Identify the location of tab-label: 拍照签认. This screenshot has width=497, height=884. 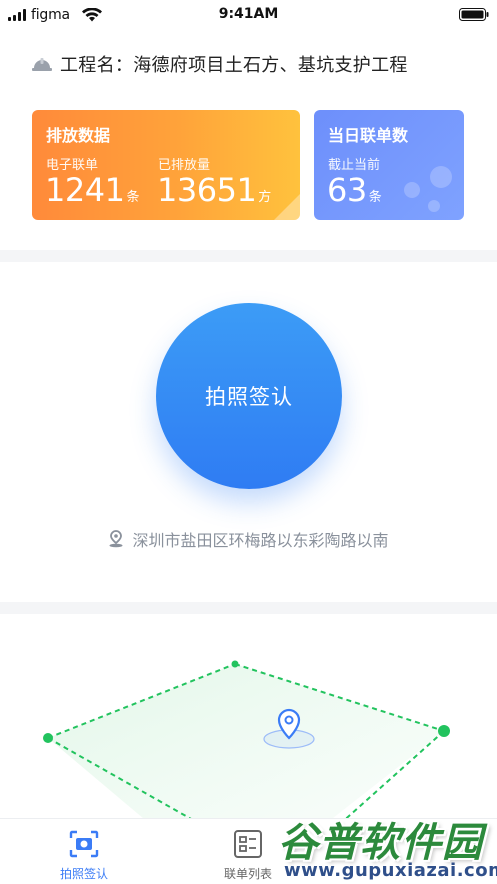
(83, 874).